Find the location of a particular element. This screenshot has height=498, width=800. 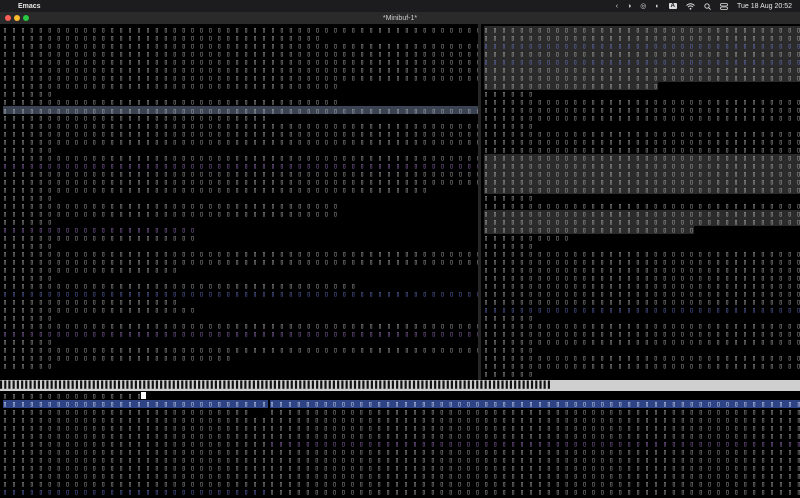

minimize-window-button is located at coordinates (17, 18).